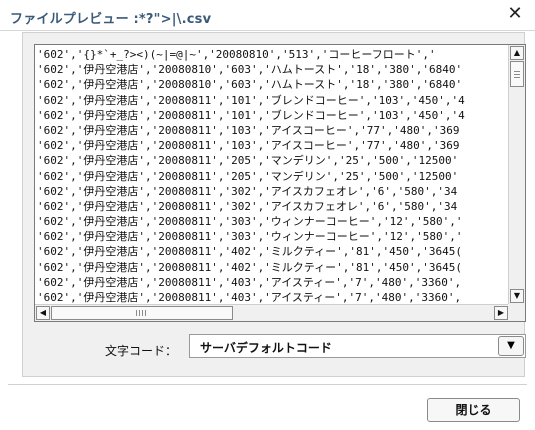 This screenshot has width=535, height=430. I want to click on dropdown-arrow-icon: ▼, so click(511, 346).